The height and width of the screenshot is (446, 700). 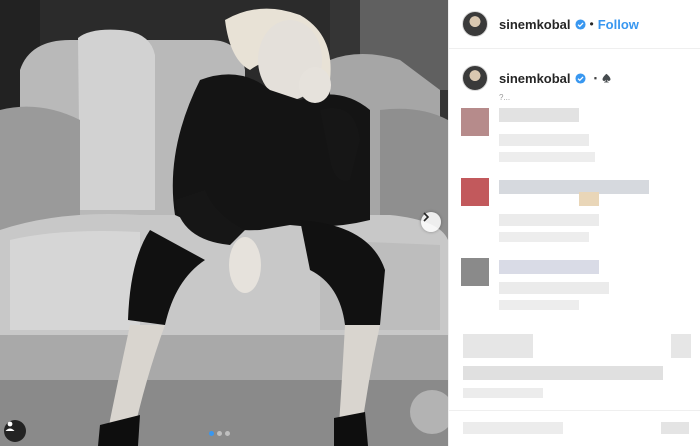 I want to click on carousel-next-button, so click(x=431, y=222).